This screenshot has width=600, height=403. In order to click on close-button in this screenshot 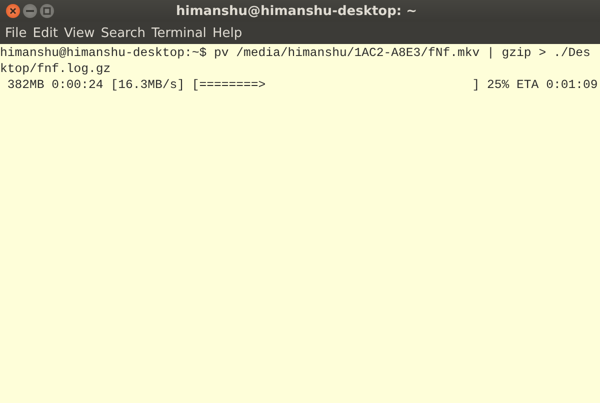, I will do `click(13, 11)`.